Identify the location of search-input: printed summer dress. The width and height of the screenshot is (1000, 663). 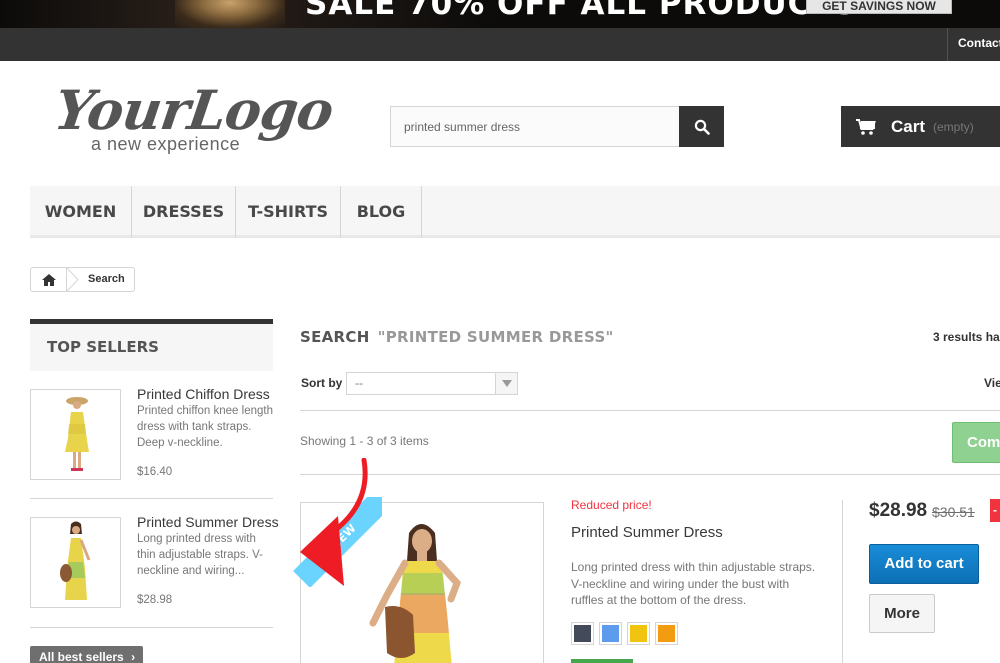
(535, 126).